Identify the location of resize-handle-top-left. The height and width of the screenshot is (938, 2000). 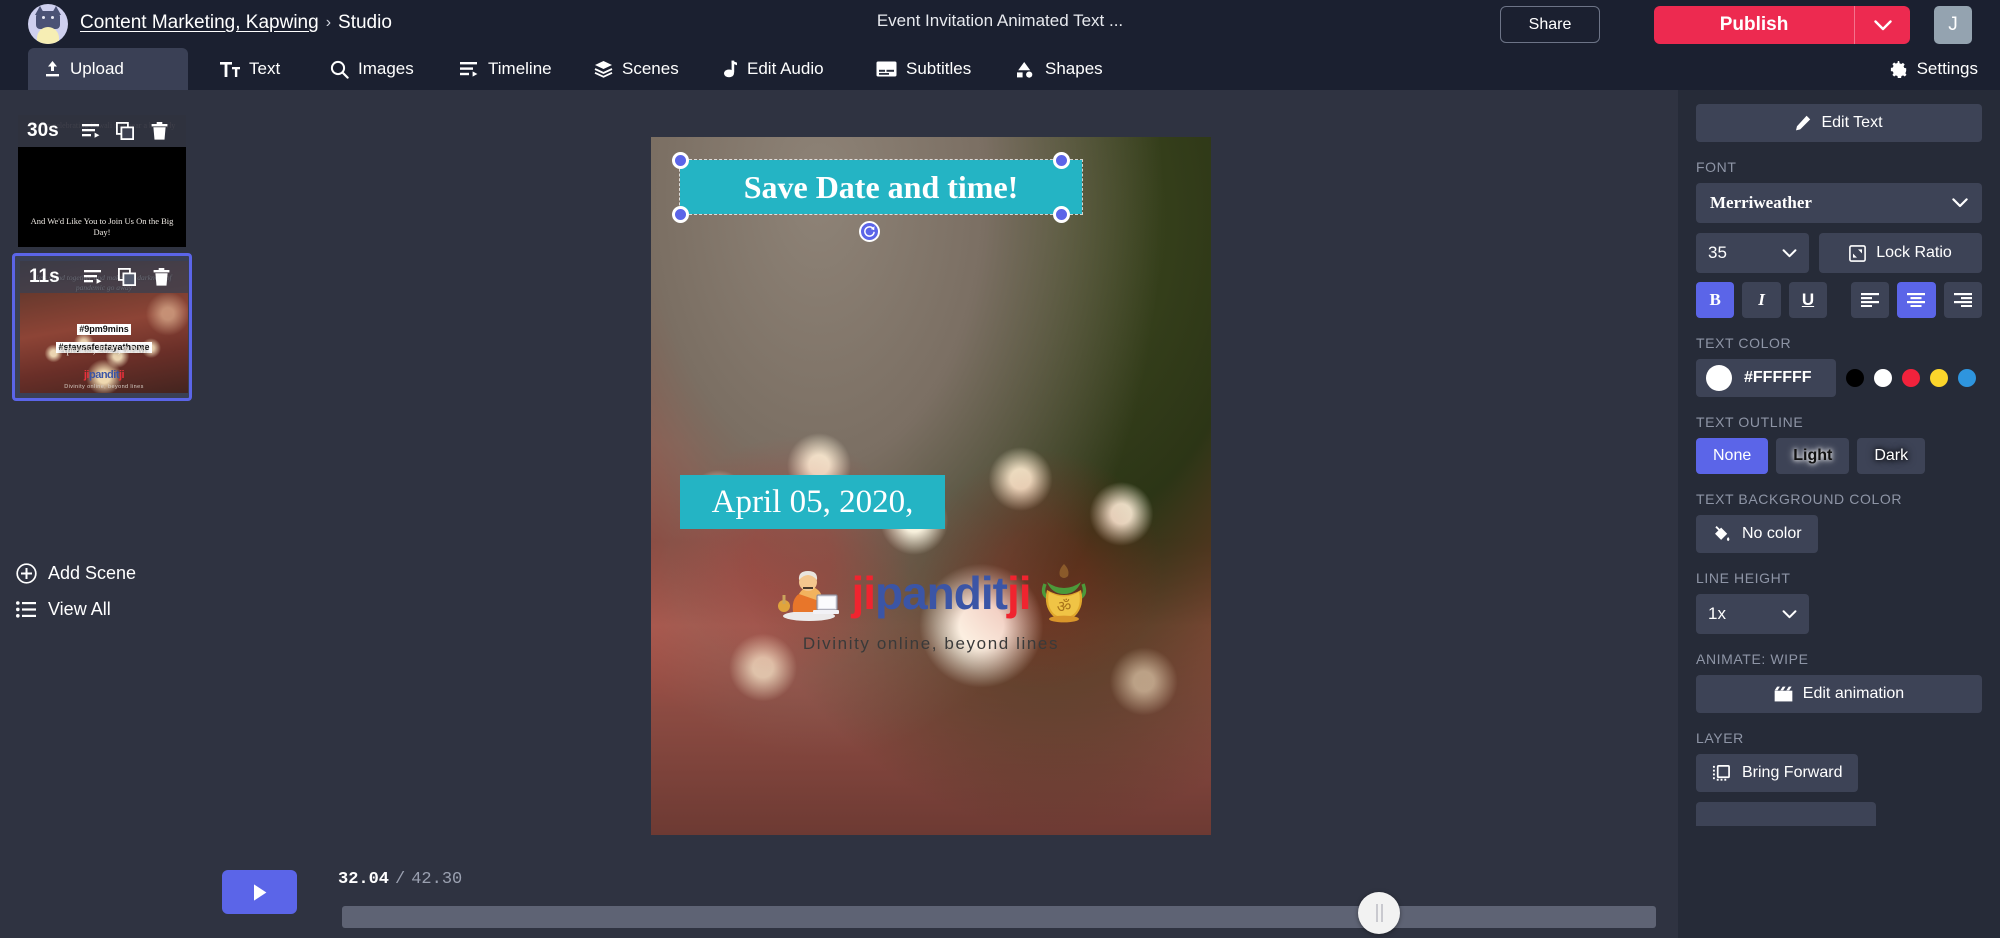
(680, 160).